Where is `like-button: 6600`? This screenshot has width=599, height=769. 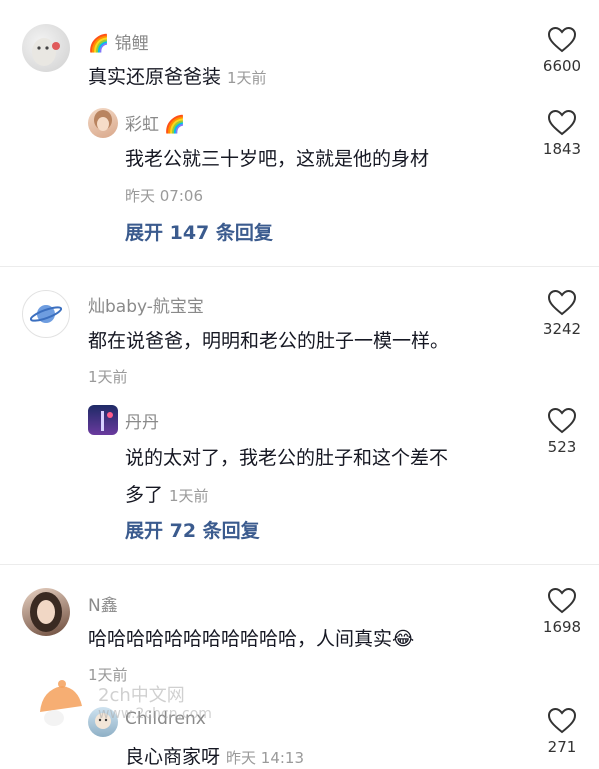
like-button: 6600 is located at coordinates (562, 51).